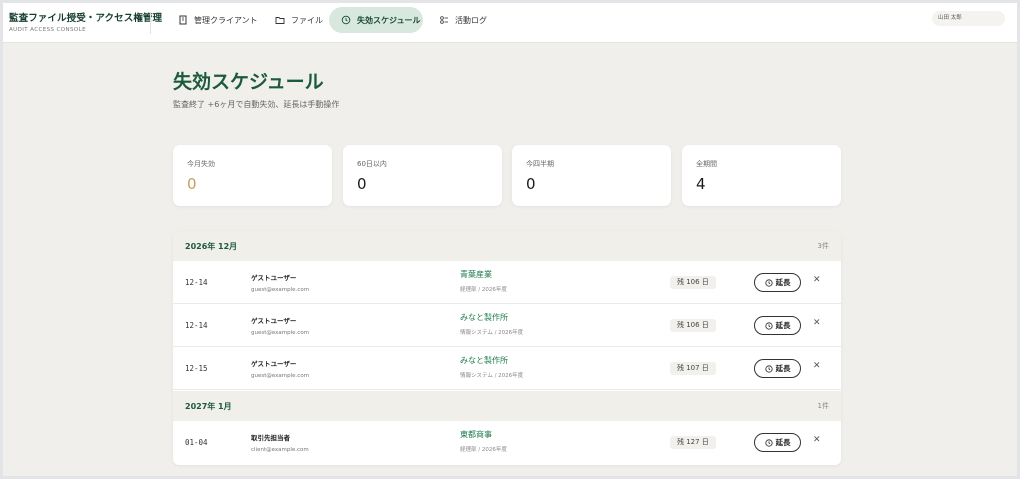  What do you see at coordinates (693, 368) in the screenshot?
I see `days-remaining-badge: 残 107 日` at bounding box center [693, 368].